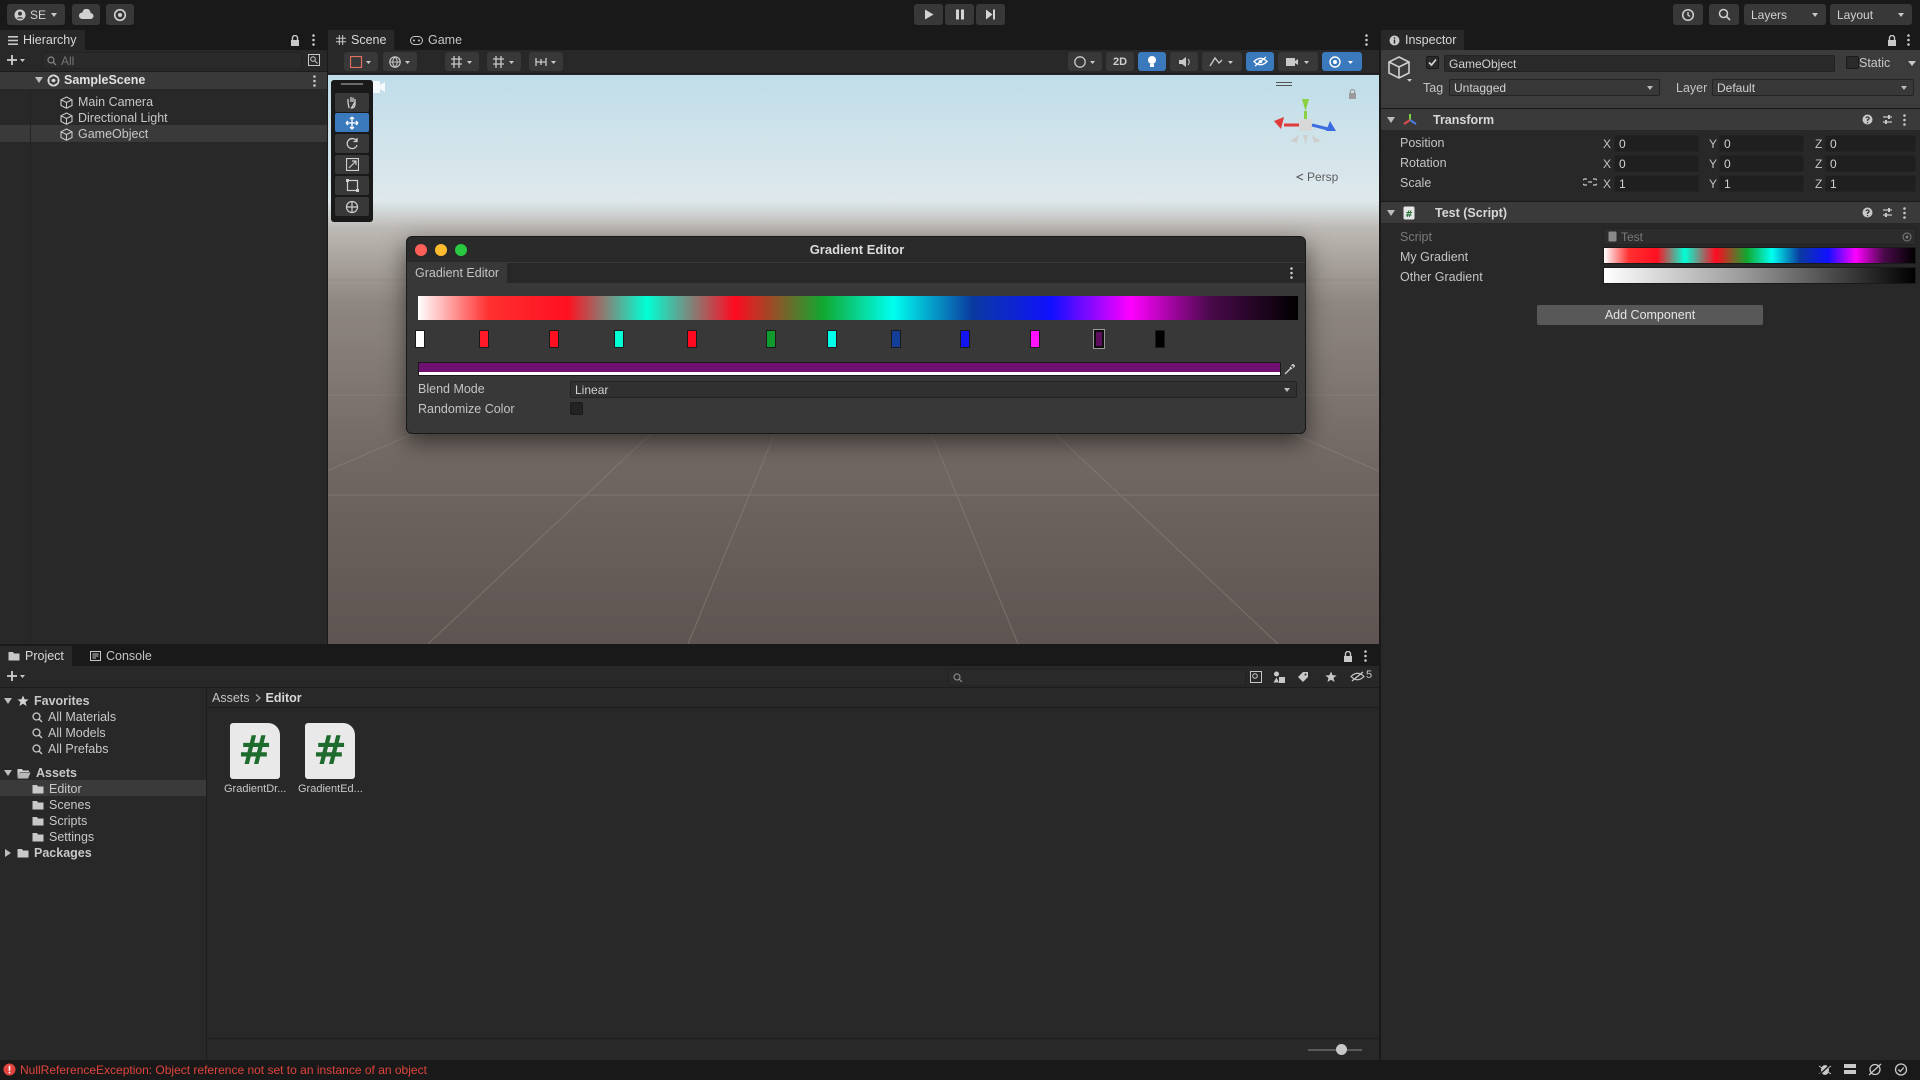  Describe the element at coordinates (1222, 61) in the screenshot. I see `effects-button` at that location.